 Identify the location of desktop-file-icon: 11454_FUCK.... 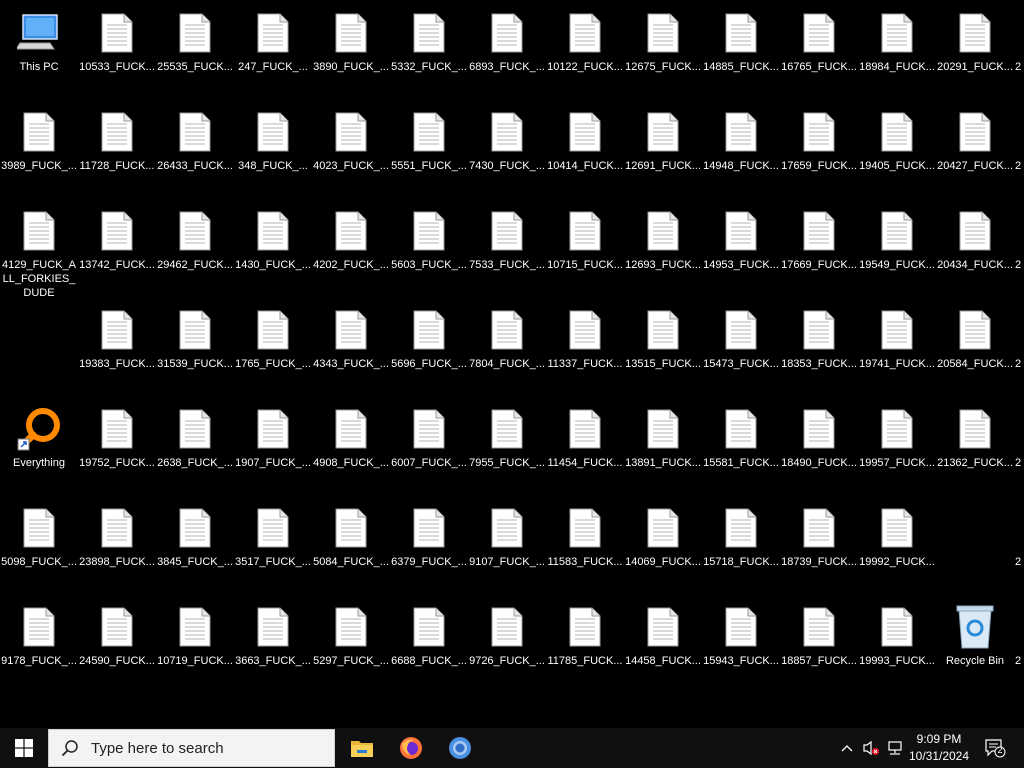
(585, 437).